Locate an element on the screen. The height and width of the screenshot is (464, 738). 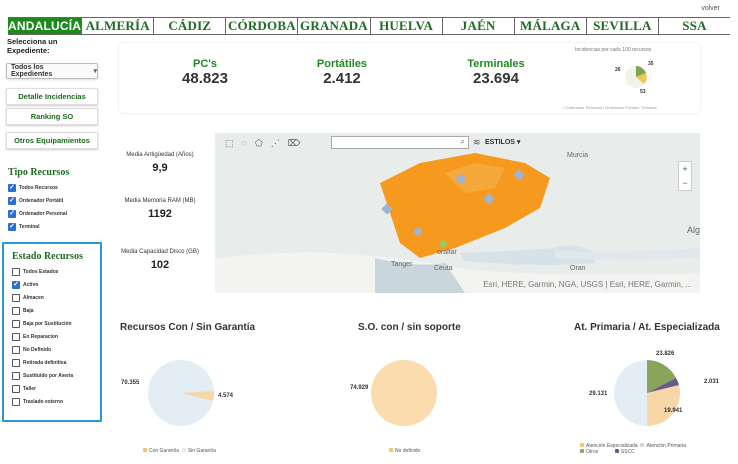
select-rect-icon: ⬚ is located at coordinates (229, 143).